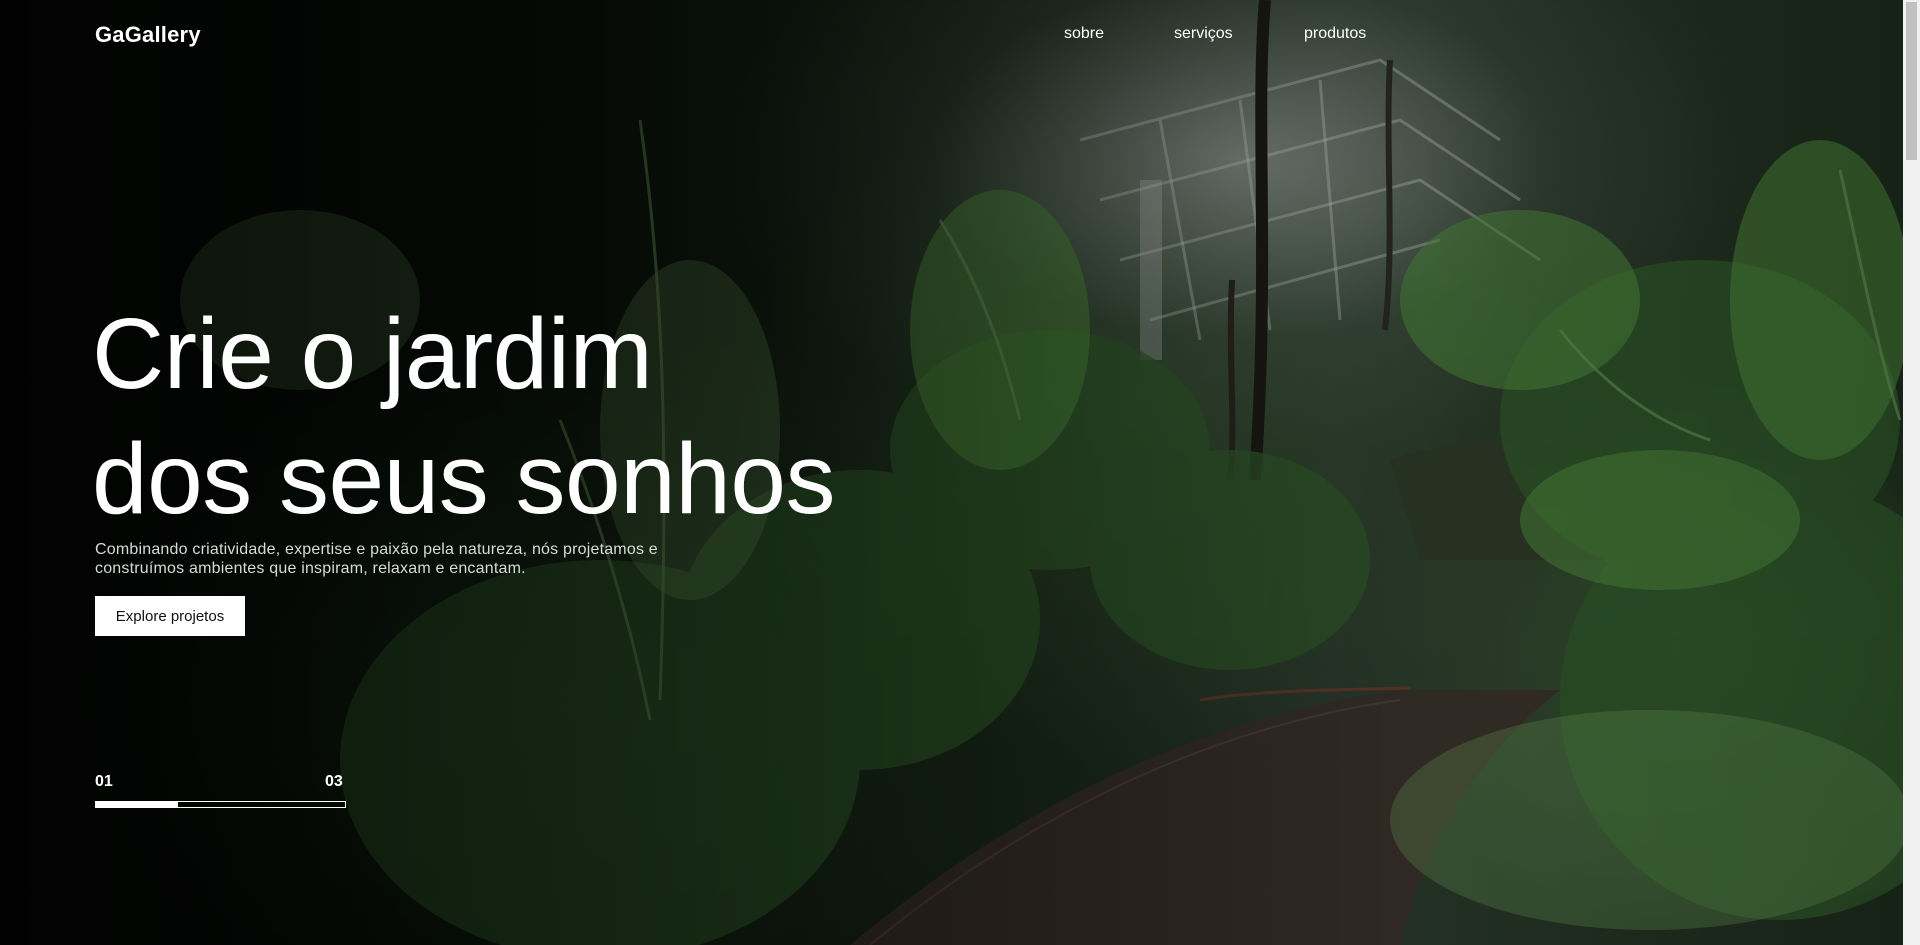 Image resolution: width=1920 pixels, height=945 pixels. I want to click on slide-current-number: 01, so click(104, 781).